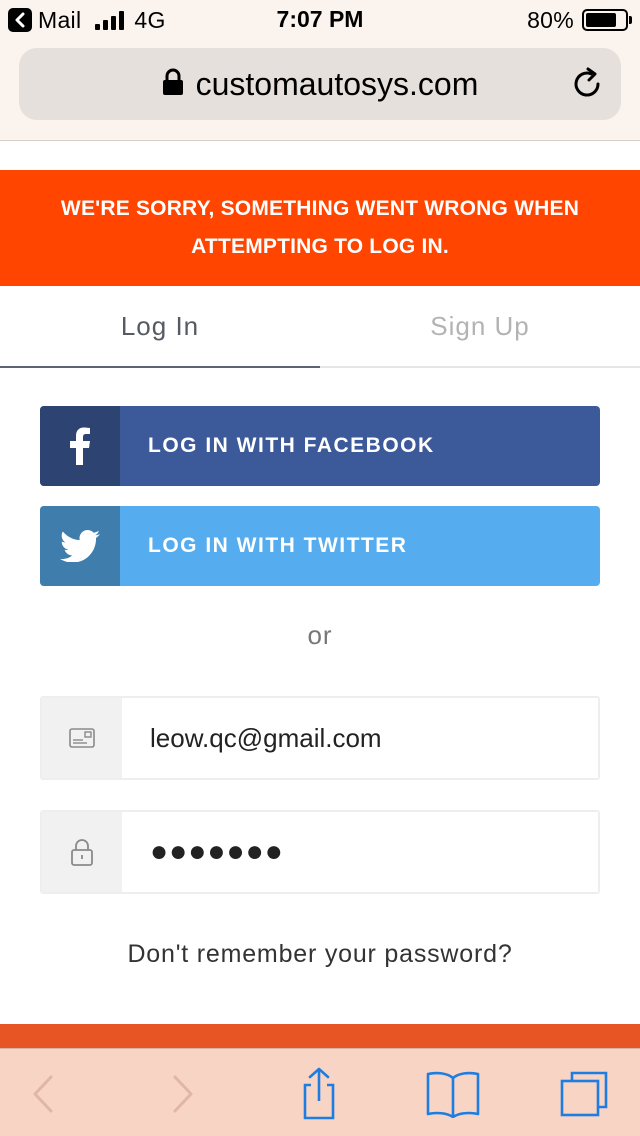  What do you see at coordinates (579, 20) in the screenshot?
I see `battery-status: 80%` at bounding box center [579, 20].